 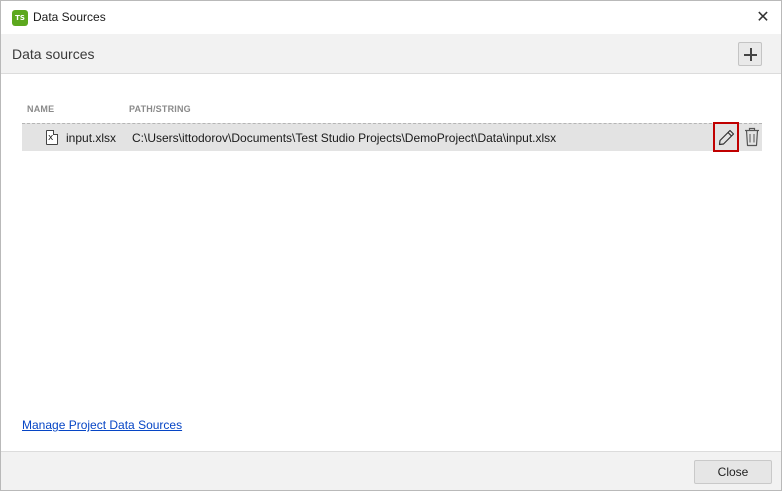 What do you see at coordinates (53, 54) in the screenshot?
I see `header-title: Data sources` at bounding box center [53, 54].